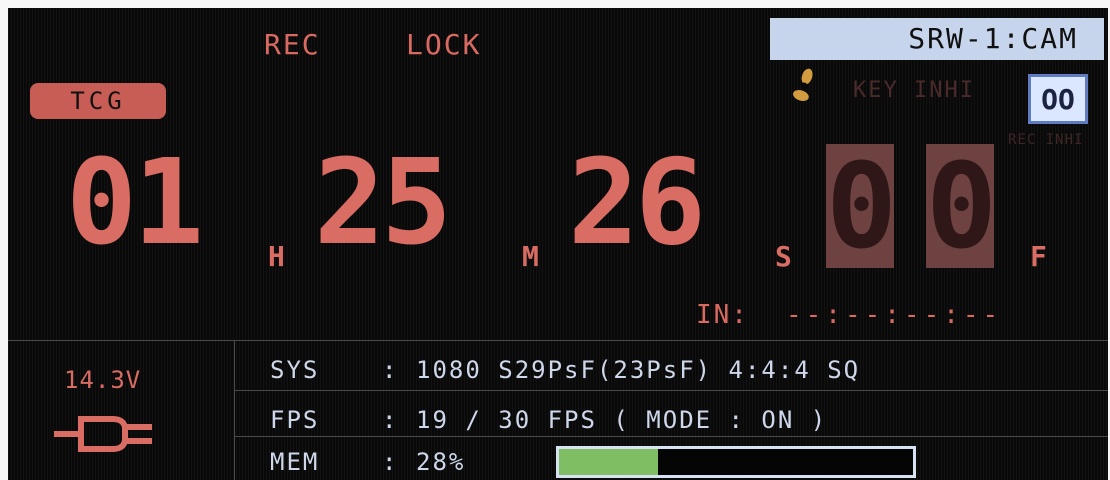 The width and height of the screenshot is (1110, 480). I want to click on timecode-frames-tens: 0, so click(861, 206).